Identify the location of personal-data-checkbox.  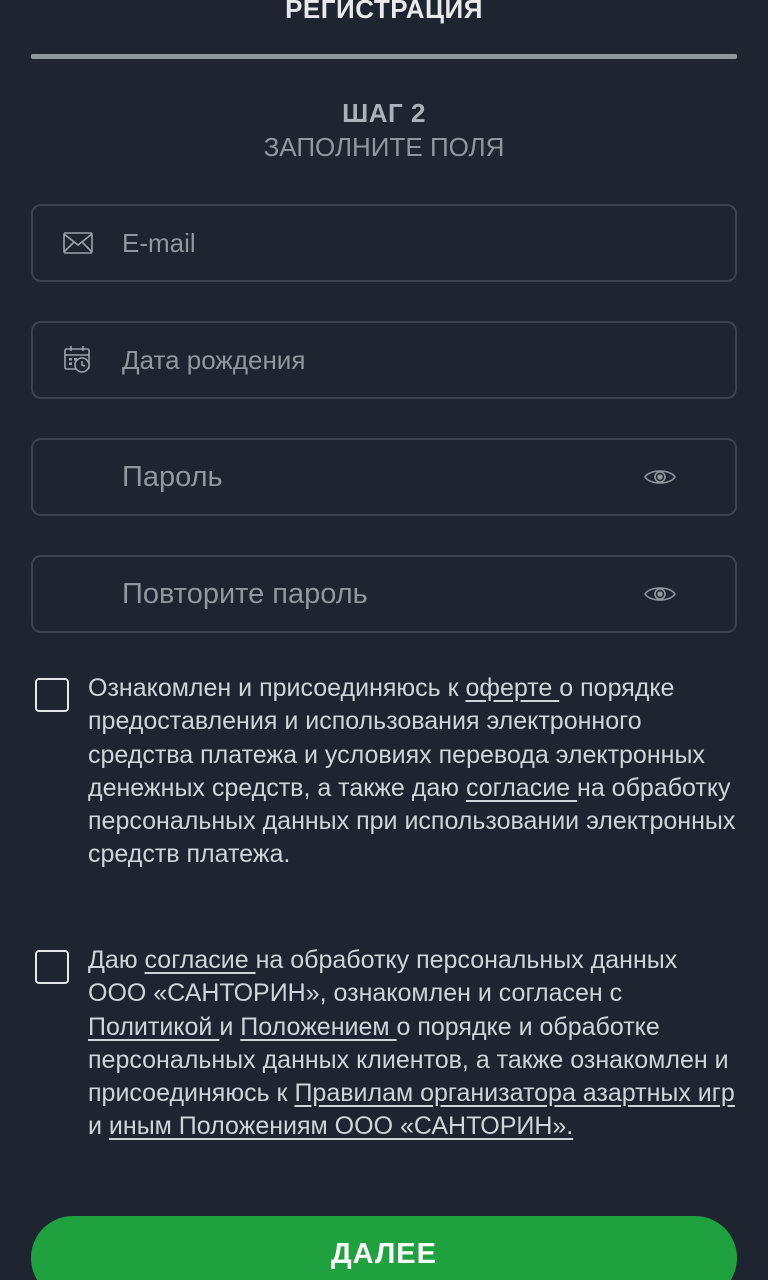
(52, 967).